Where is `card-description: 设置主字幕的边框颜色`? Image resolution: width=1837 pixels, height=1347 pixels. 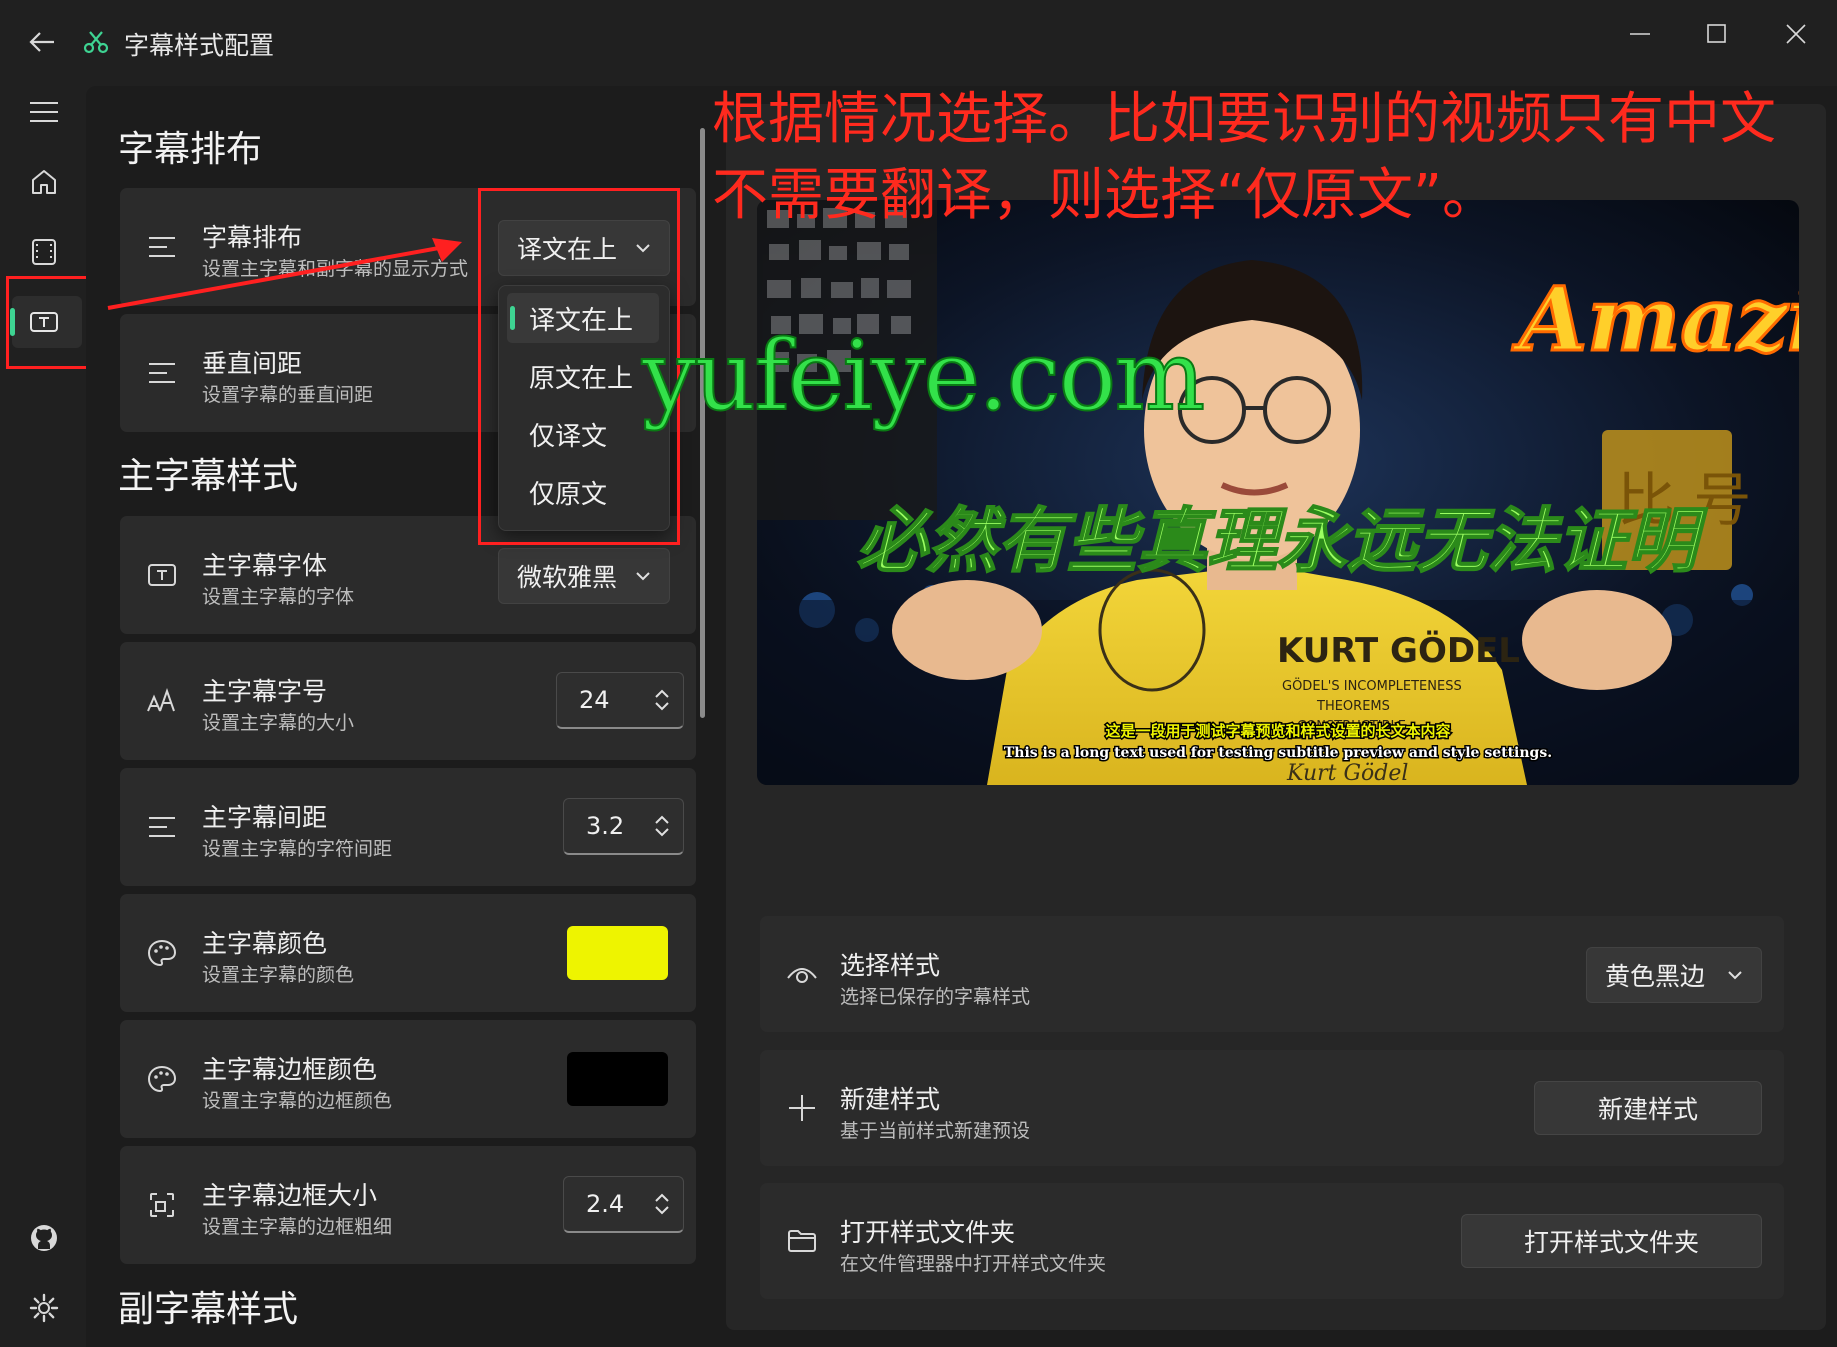 card-description: 设置主字幕的边框颜色 is located at coordinates (297, 1101).